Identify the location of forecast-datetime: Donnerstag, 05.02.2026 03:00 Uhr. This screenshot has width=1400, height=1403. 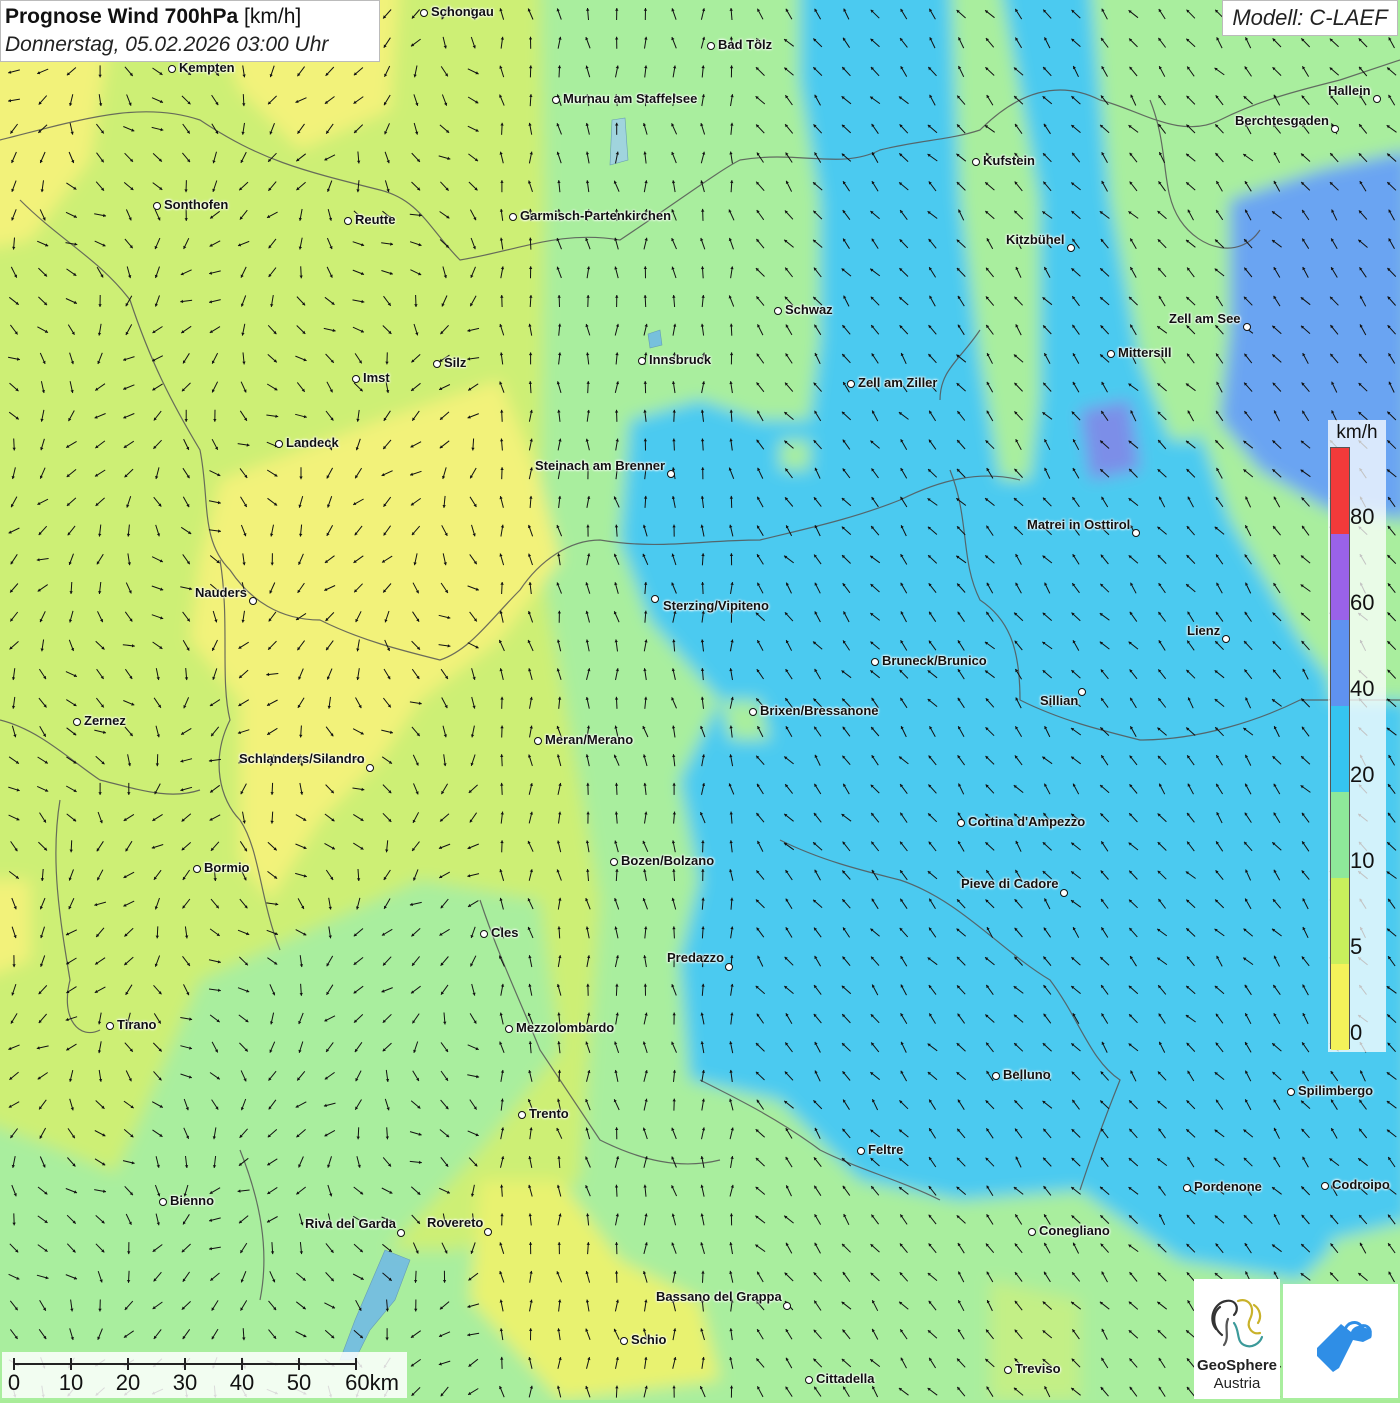
(190, 45).